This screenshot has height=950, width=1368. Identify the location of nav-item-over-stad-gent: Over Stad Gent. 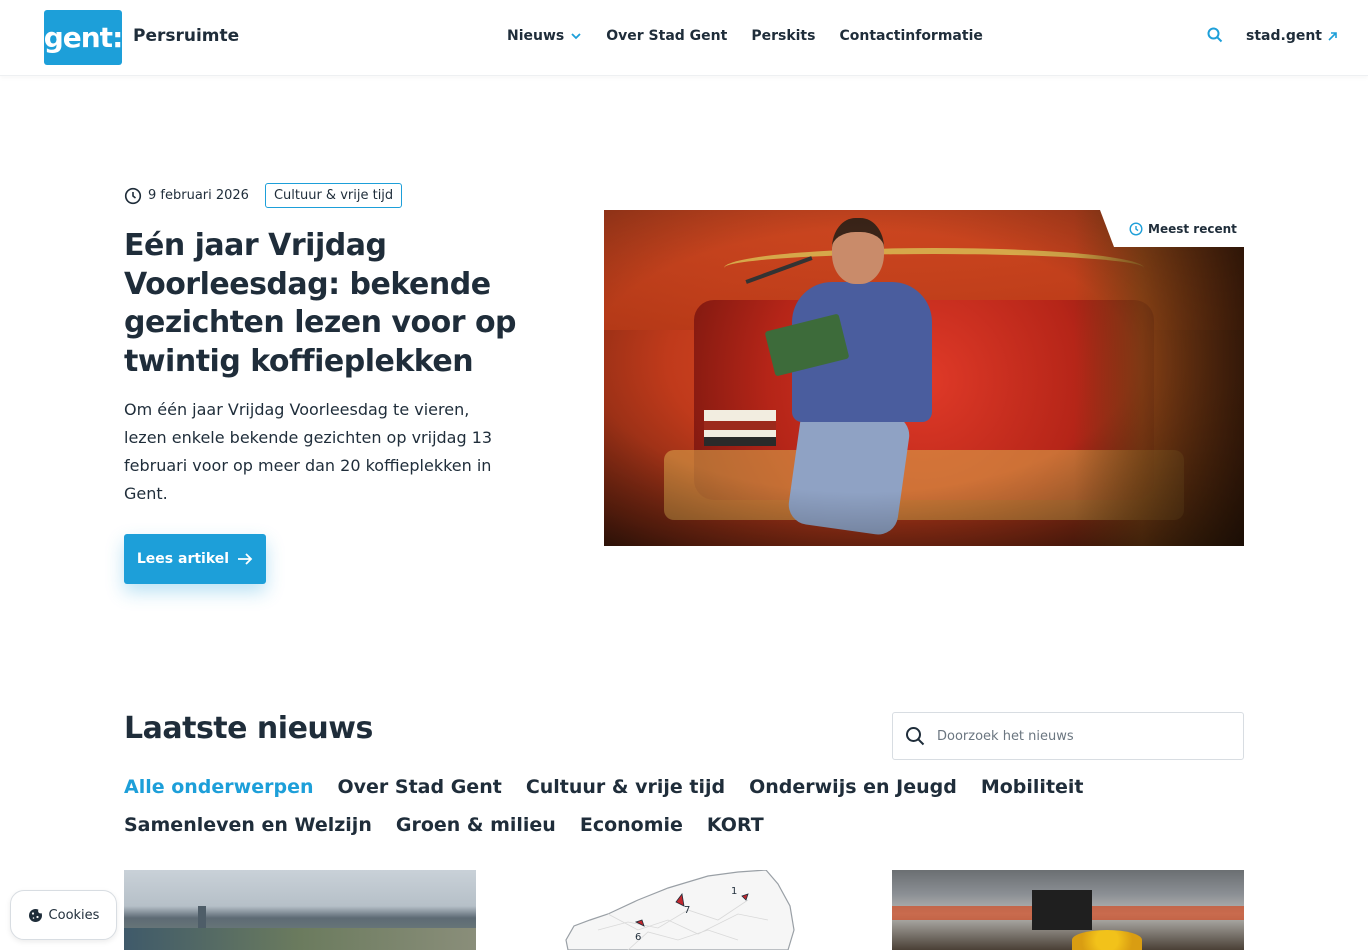
(666, 36).